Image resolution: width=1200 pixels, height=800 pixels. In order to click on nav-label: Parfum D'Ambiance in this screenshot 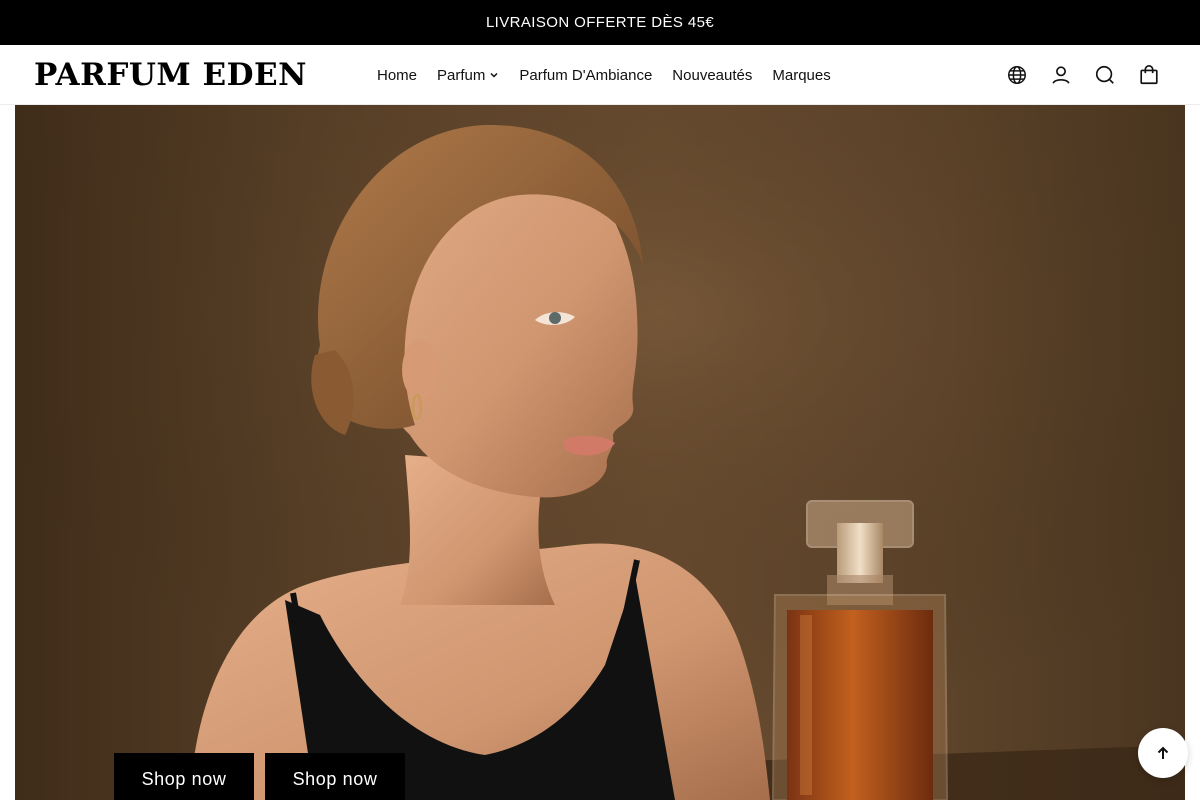, I will do `click(586, 75)`.